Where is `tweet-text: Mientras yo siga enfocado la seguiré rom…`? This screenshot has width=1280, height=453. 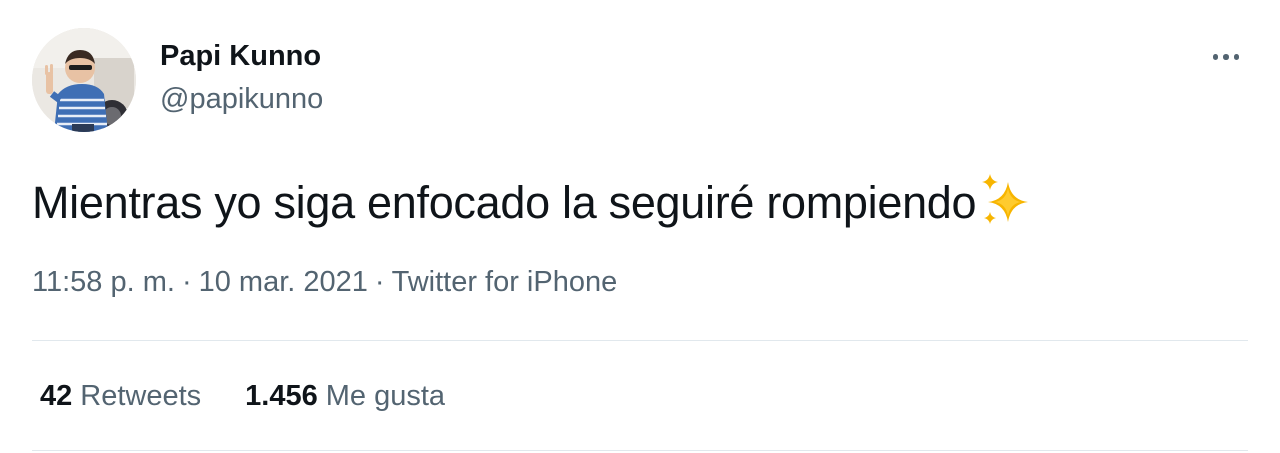 tweet-text: Mientras yo siga enfocado la seguiré rom… is located at coordinates (533, 200).